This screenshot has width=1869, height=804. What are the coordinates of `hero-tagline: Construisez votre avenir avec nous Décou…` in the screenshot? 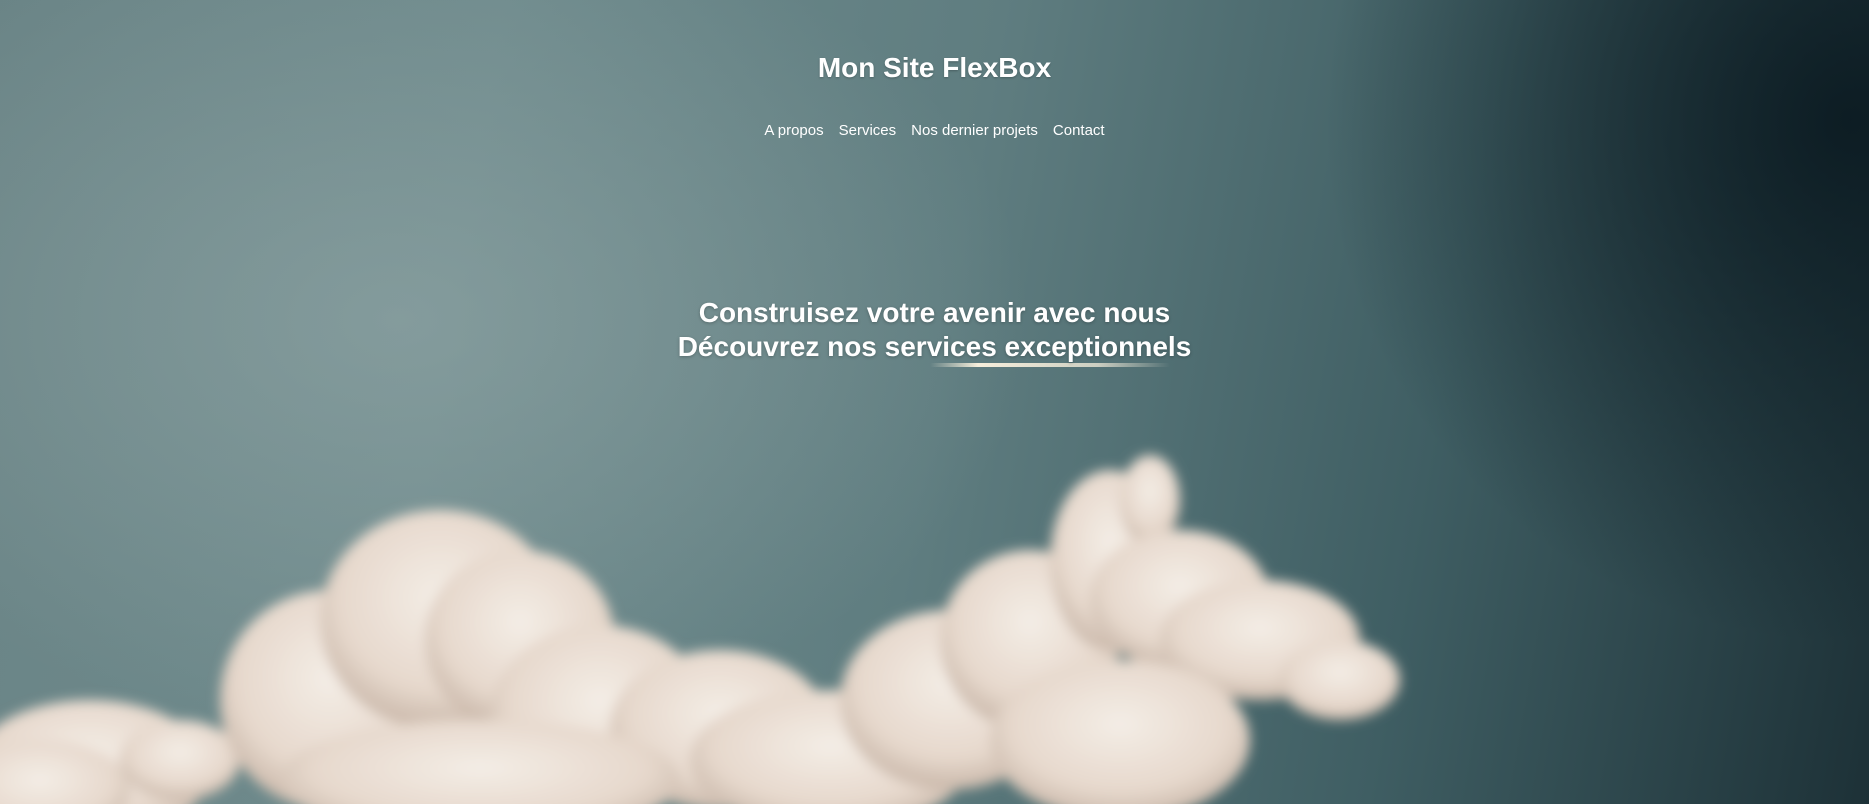 It's located at (934, 330).